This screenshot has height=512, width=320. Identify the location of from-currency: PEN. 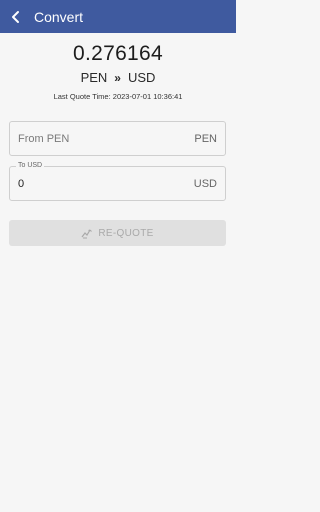
(94, 77).